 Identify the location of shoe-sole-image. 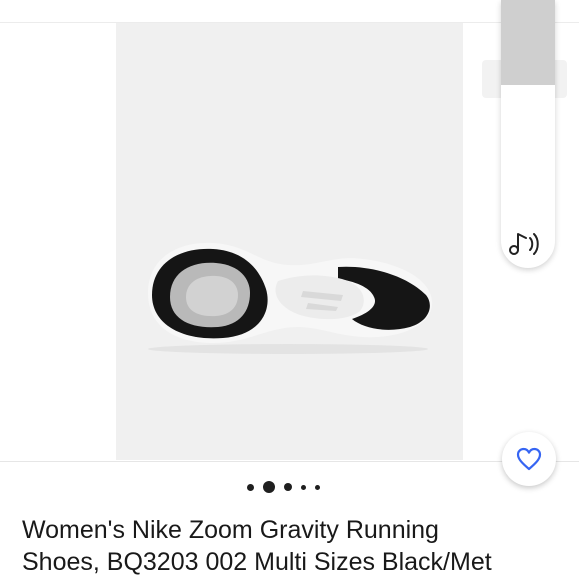
(290, 298).